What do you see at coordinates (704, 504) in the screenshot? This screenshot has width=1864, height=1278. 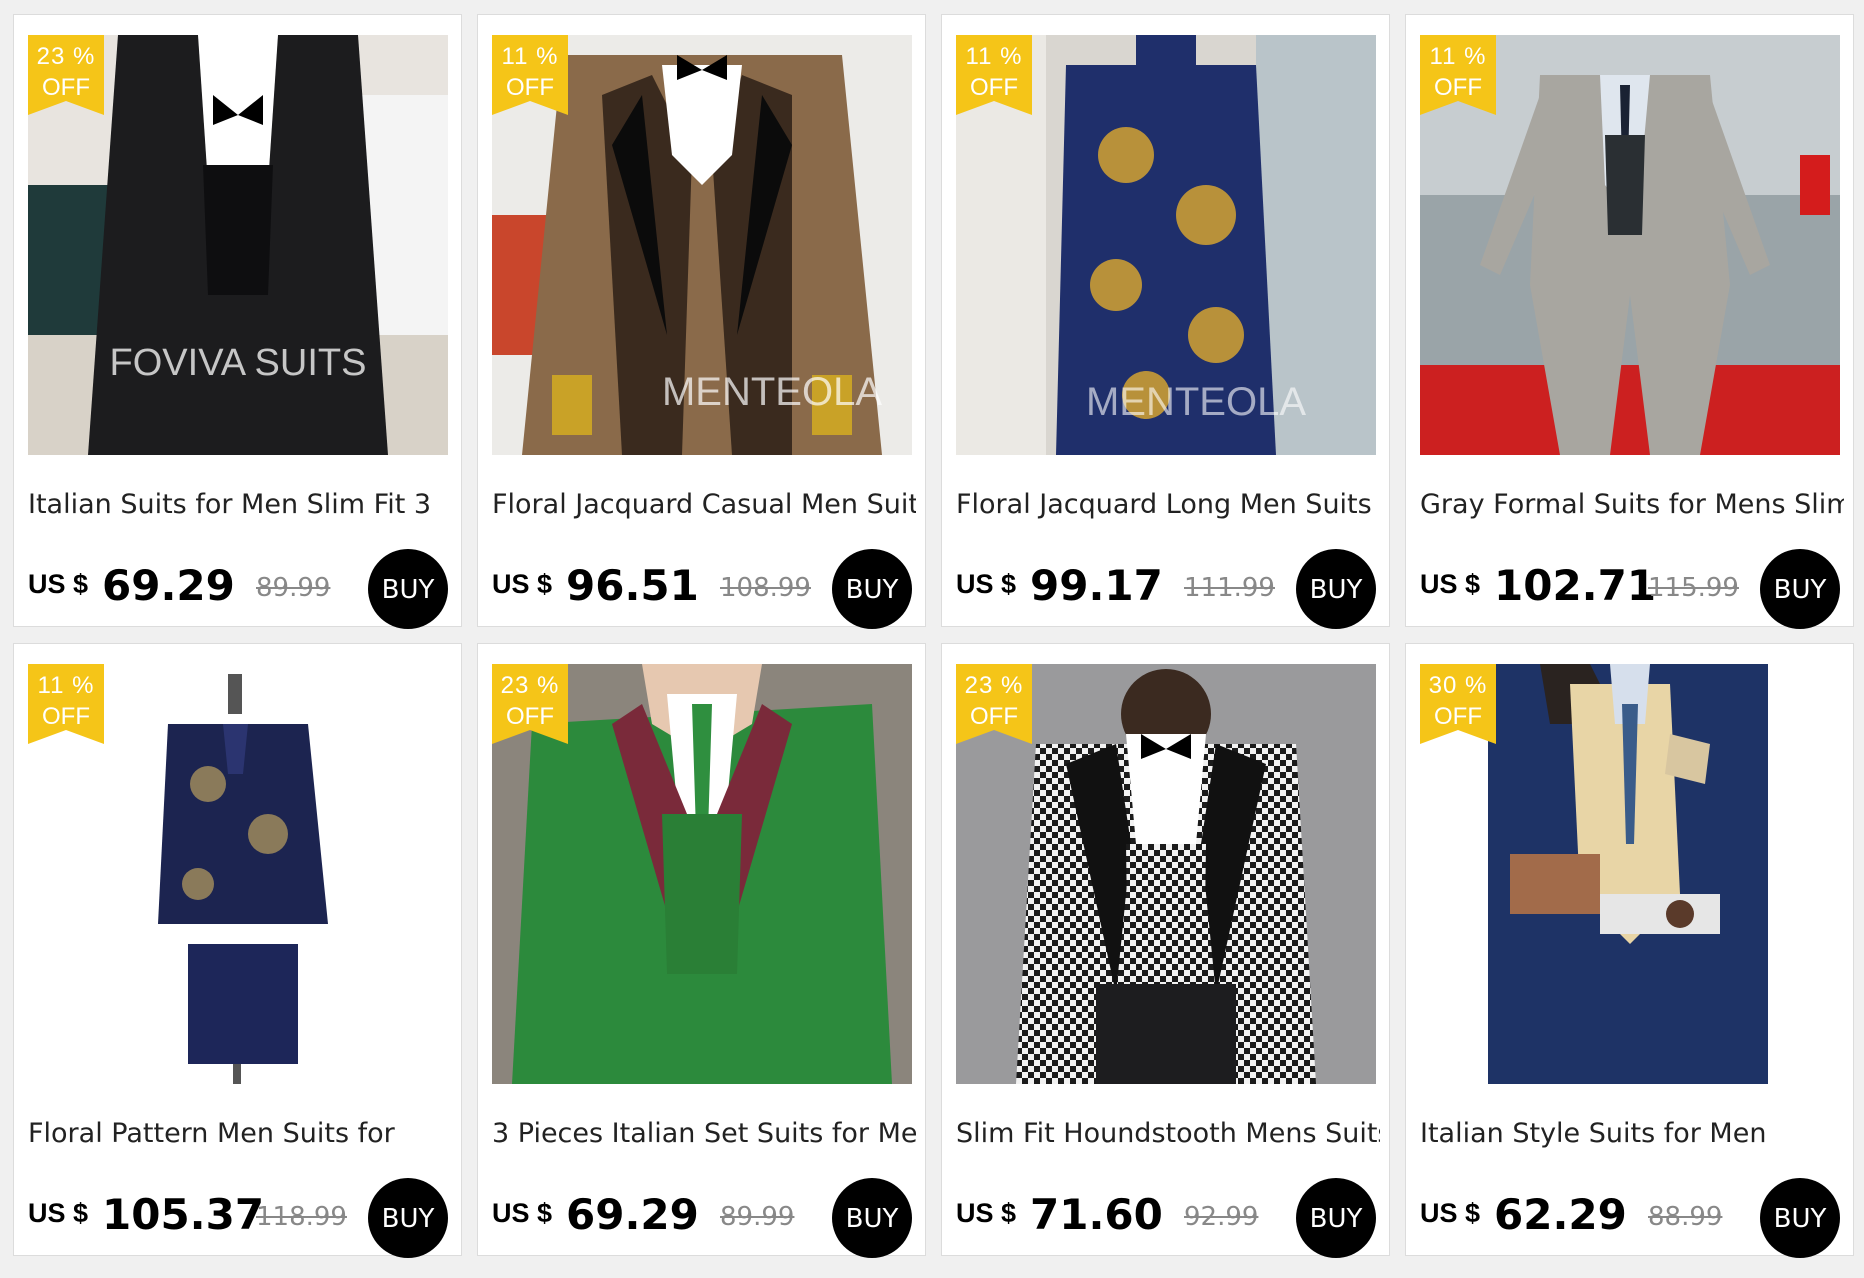 I see `product-title: Floral Jacquard Casual Men Suits` at bounding box center [704, 504].